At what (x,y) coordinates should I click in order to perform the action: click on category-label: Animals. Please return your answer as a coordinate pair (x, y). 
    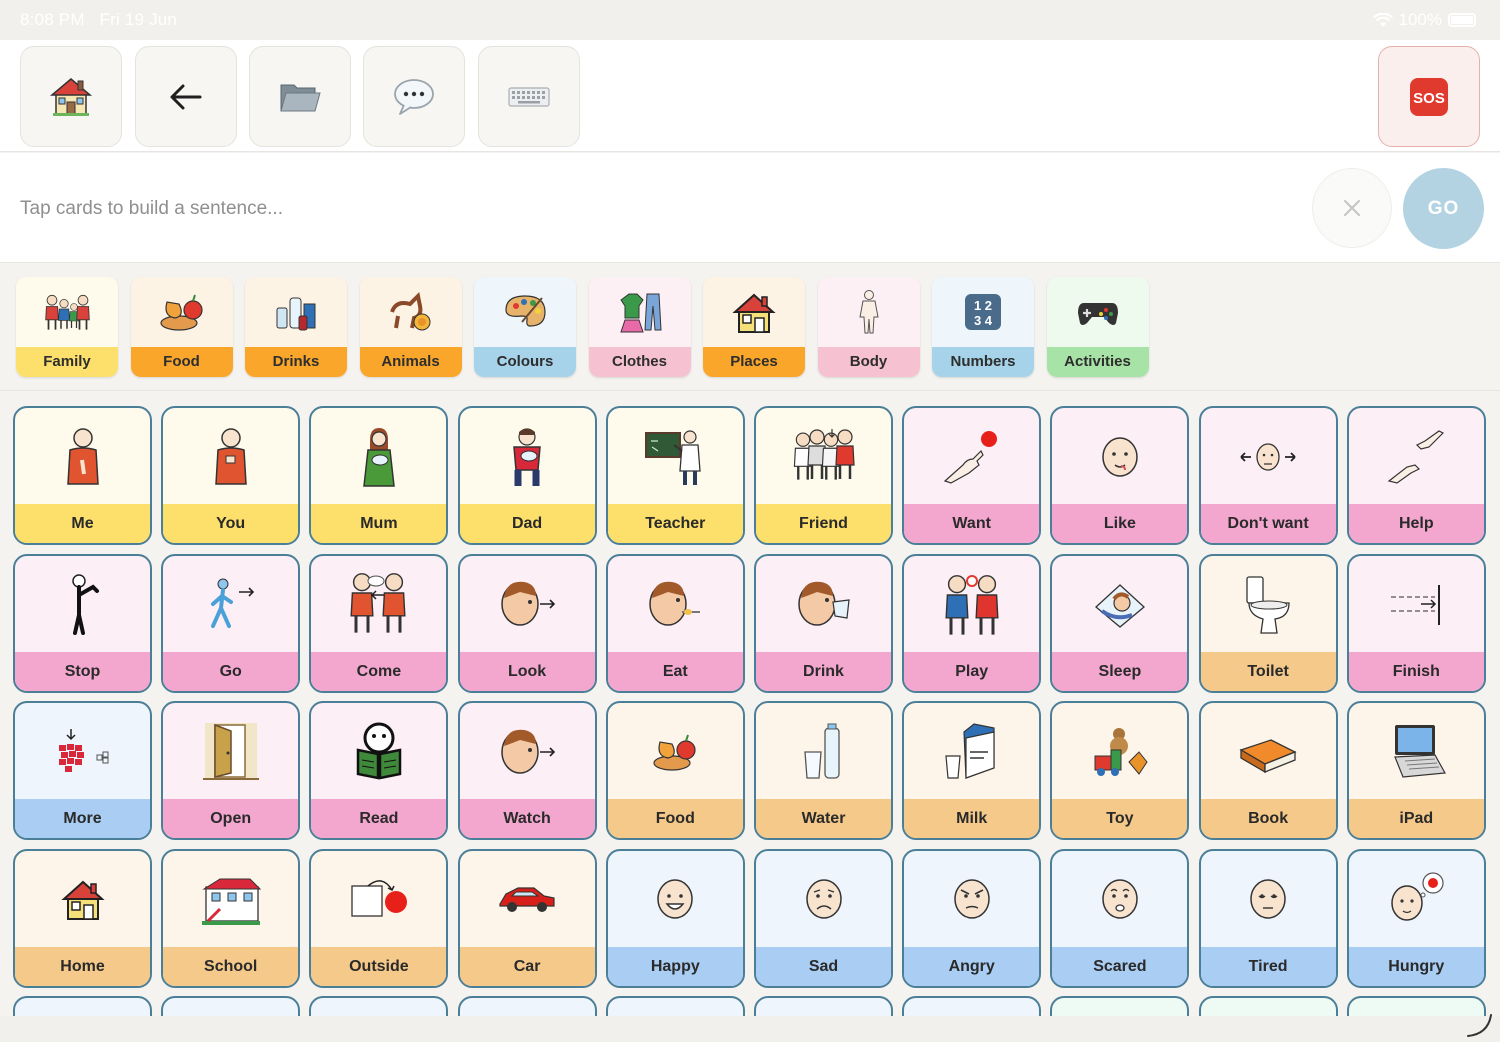
    Looking at the image, I should click on (410, 362).